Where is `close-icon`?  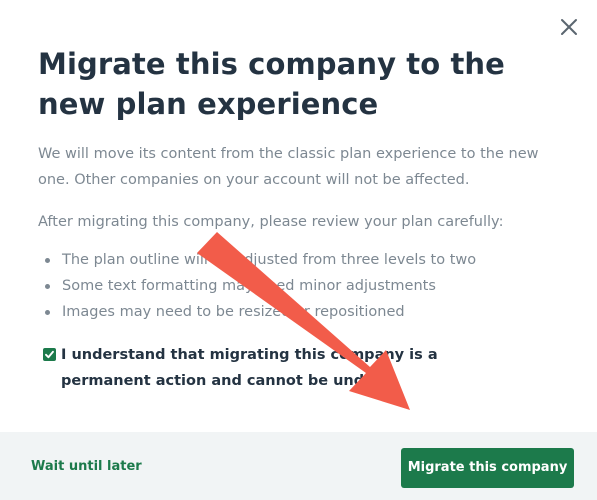 close-icon is located at coordinates (569, 27).